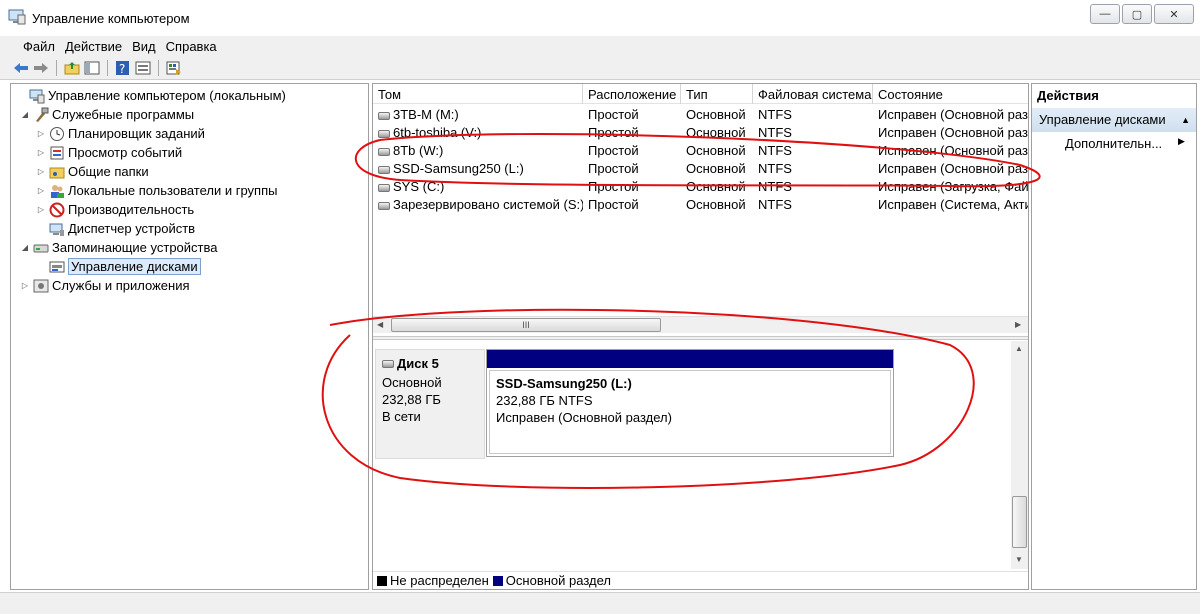 Image resolution: width=1200 pixels, height=614 pixels. I want to click on tree-node-tools: ◢ Служебные программы, so click(106, 114).